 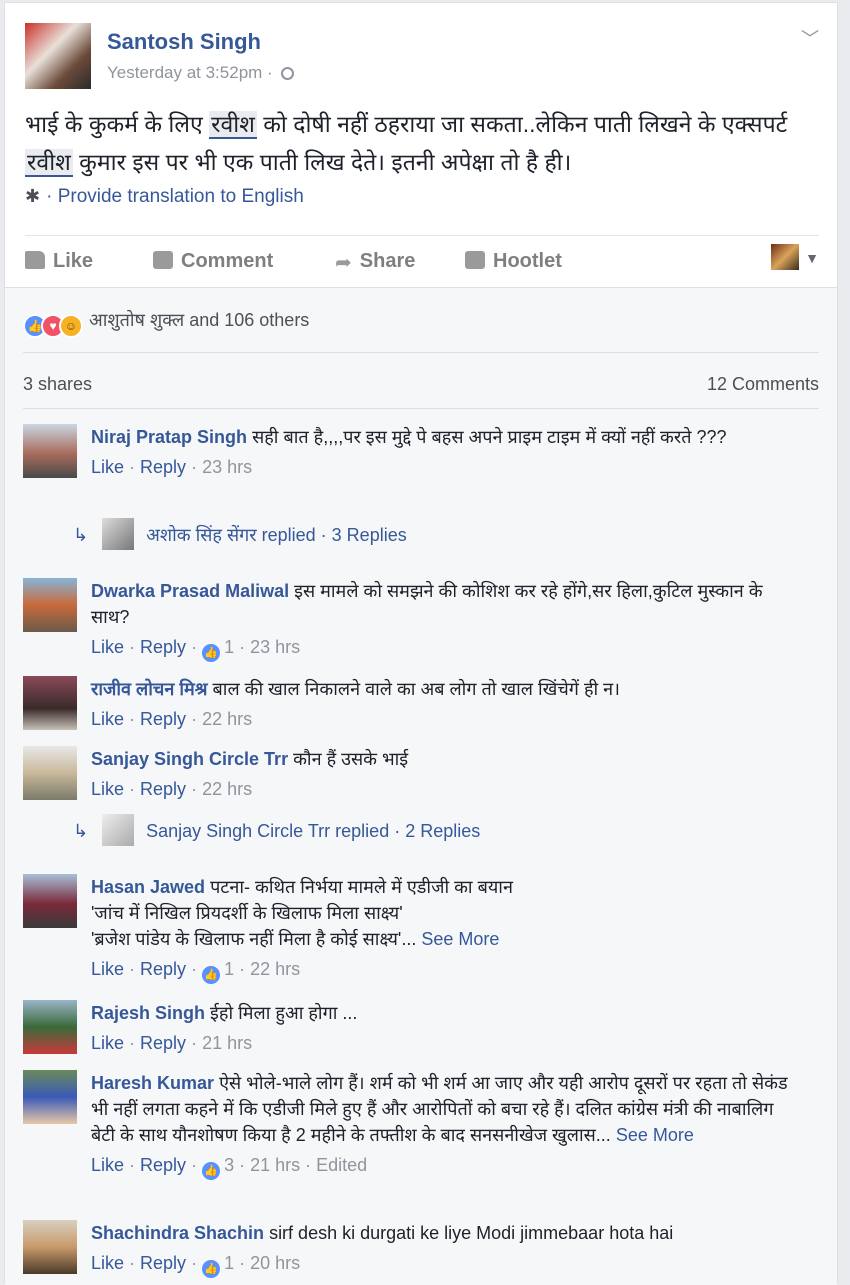 What do you see at coordinates (189, 759) in the screenshot?
I see `commenter-name: Sanjay Singh Circle Trr` at bounding box center [189, 759].